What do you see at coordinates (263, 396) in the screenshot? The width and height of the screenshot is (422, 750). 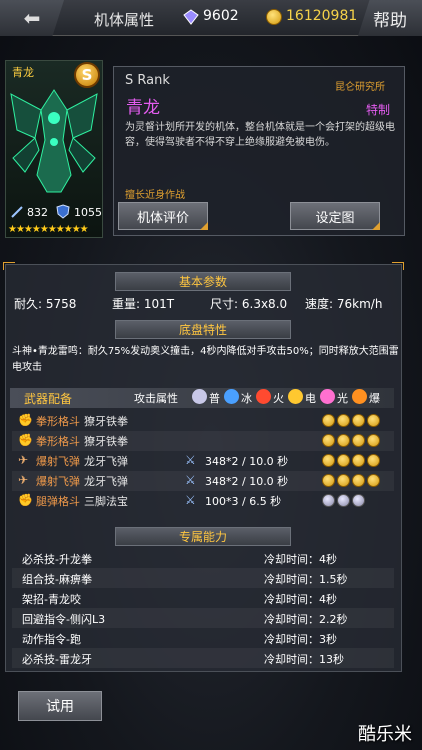 I see `element-fire-icon` at bounding box center [263, 396].